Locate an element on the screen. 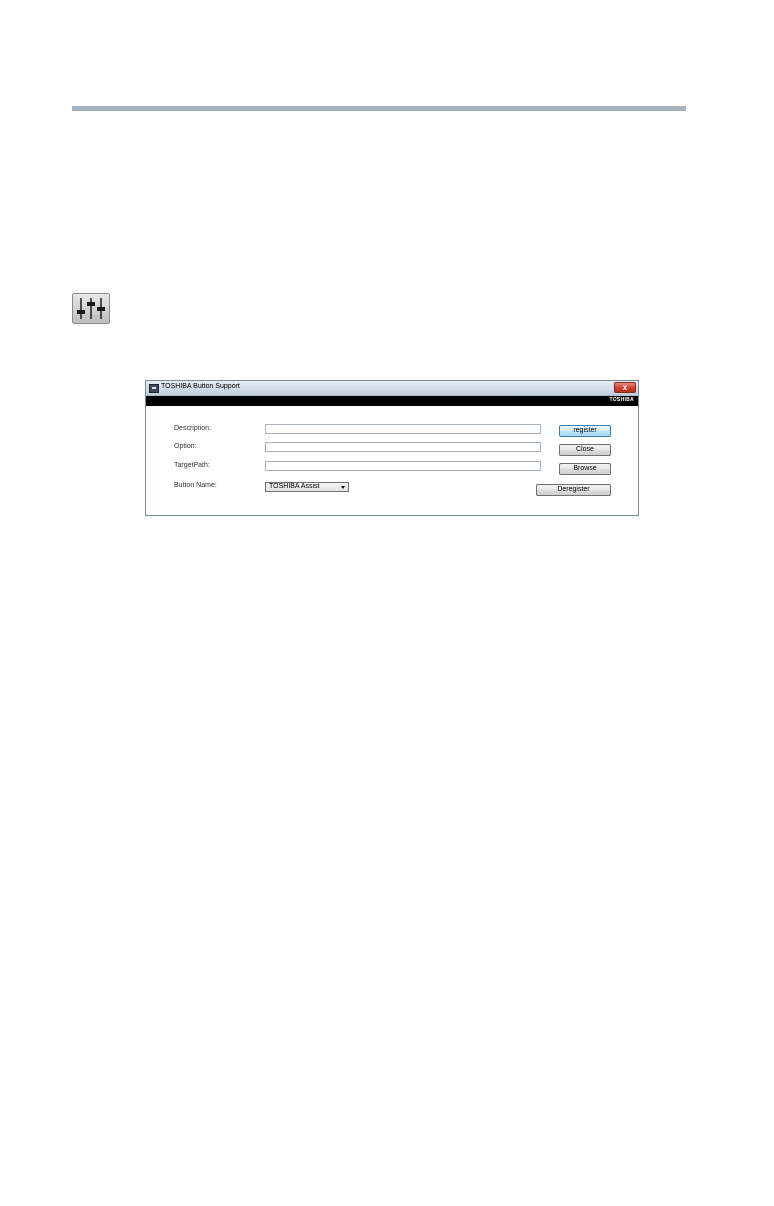 This screenshot has height=1206, width=774. close-window-button: x is located at coordinates (625, 387).